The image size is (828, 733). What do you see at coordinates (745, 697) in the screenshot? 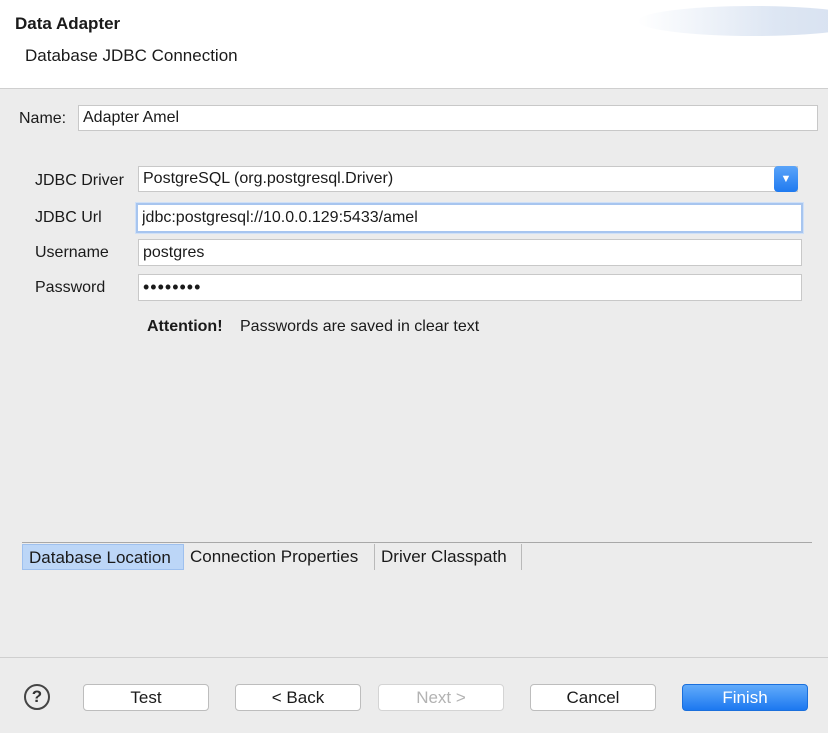
I see `finish-button: Finish` at bounding box center [745, 697].